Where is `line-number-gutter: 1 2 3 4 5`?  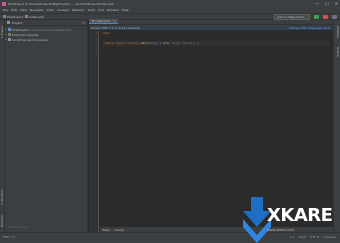
line-number-gutter: 1 2 3 4 5 is located at coordinates (94, 131).